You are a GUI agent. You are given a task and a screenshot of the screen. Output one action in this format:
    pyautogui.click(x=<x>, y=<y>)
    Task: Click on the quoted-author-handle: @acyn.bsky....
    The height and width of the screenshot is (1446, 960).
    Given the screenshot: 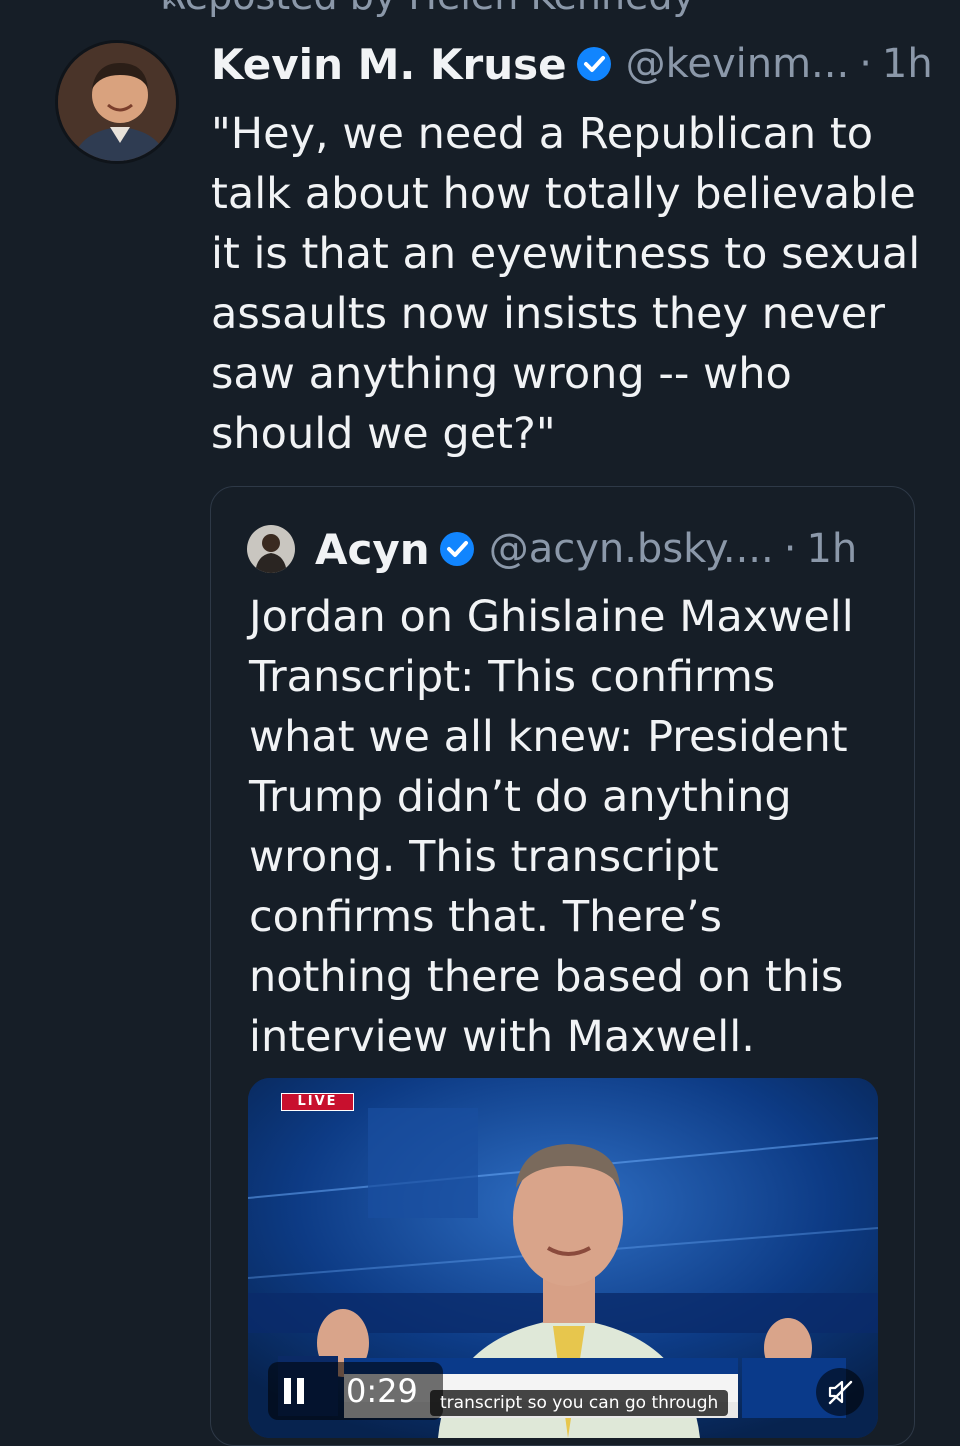 What is the action you would take?
    pyautogui.click(x=631, y=549)
    